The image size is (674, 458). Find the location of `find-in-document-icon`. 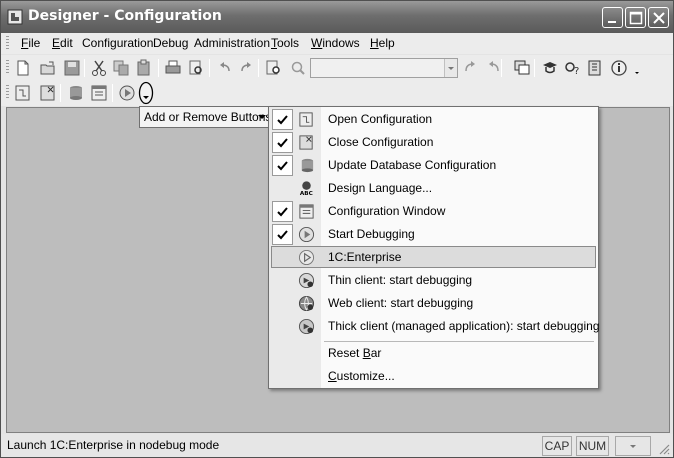

find-in-document-icon is located at coordinates (274, 68).